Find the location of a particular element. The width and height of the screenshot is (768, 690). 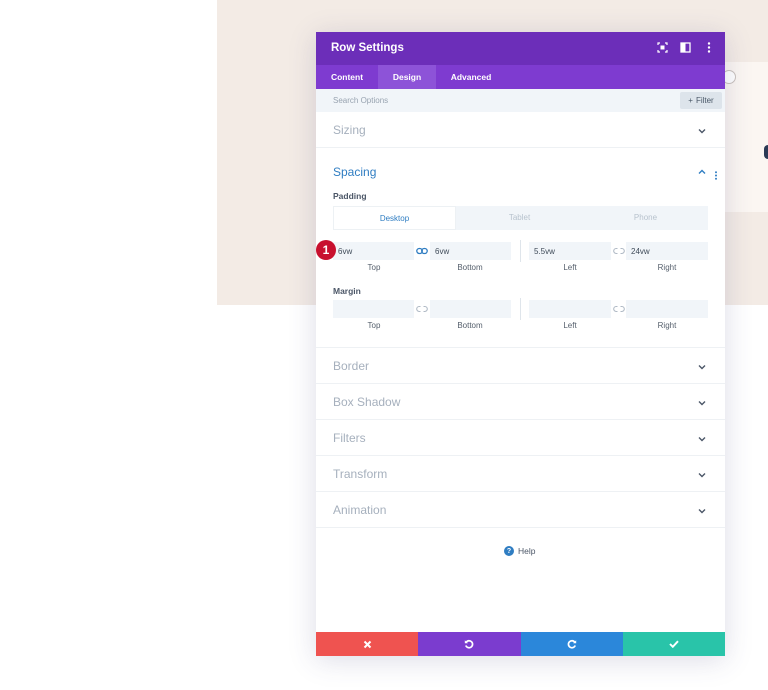

device-tabs: Desktop Tablet Phone is located at coordinates (520, 218).